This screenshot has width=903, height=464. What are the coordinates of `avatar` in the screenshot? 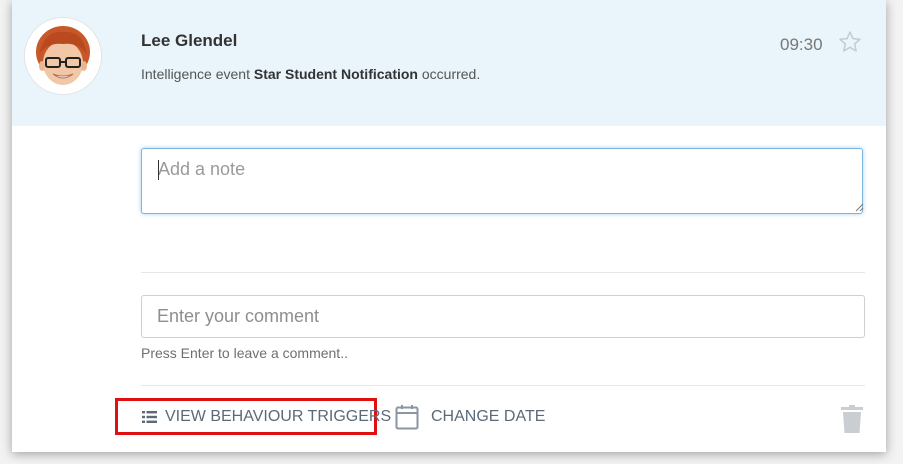 It's located at (63, 56).